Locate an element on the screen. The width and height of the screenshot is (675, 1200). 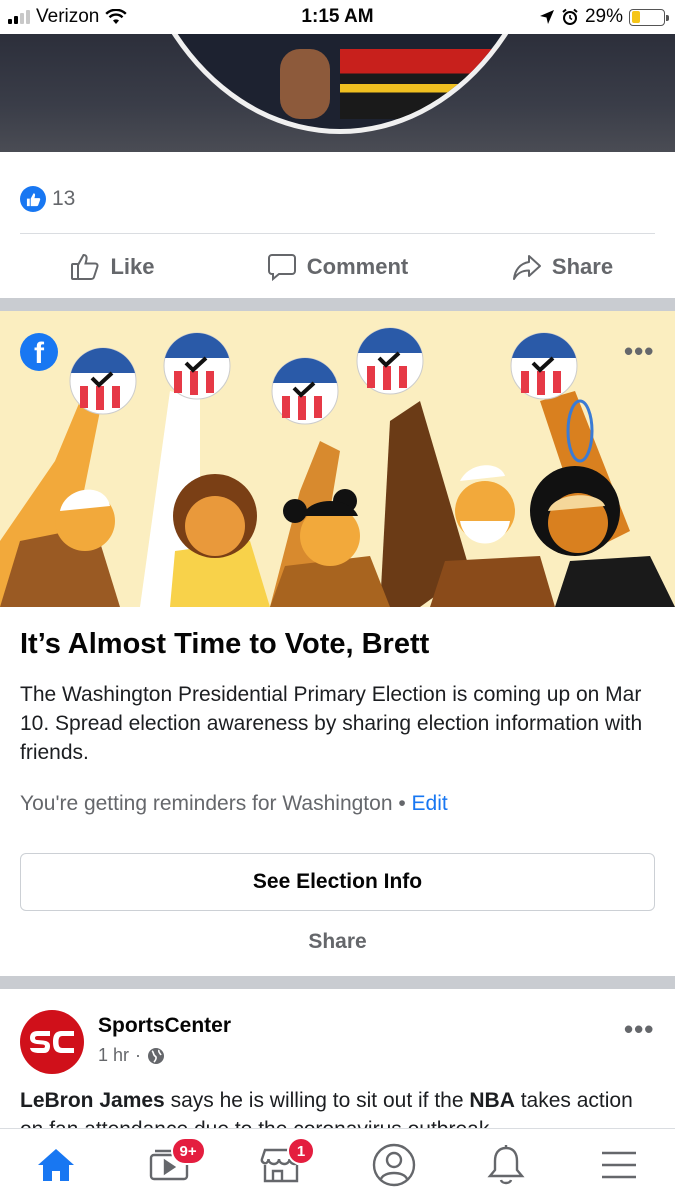
tab-watch: 9+ is located at coordinates (169, 1164).